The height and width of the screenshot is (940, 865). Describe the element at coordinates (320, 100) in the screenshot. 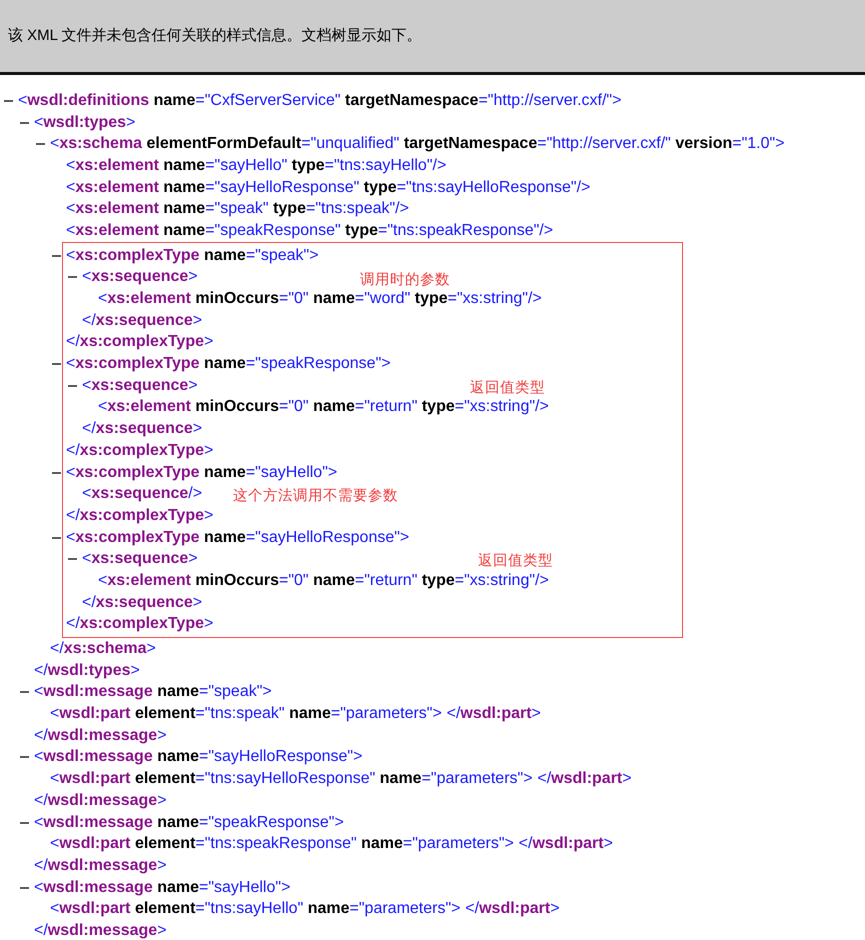

I see `xml-tag-line: <wsdl:definitions name="CxfServerService" targetNamespace="http://server.cxf/">` at that location.